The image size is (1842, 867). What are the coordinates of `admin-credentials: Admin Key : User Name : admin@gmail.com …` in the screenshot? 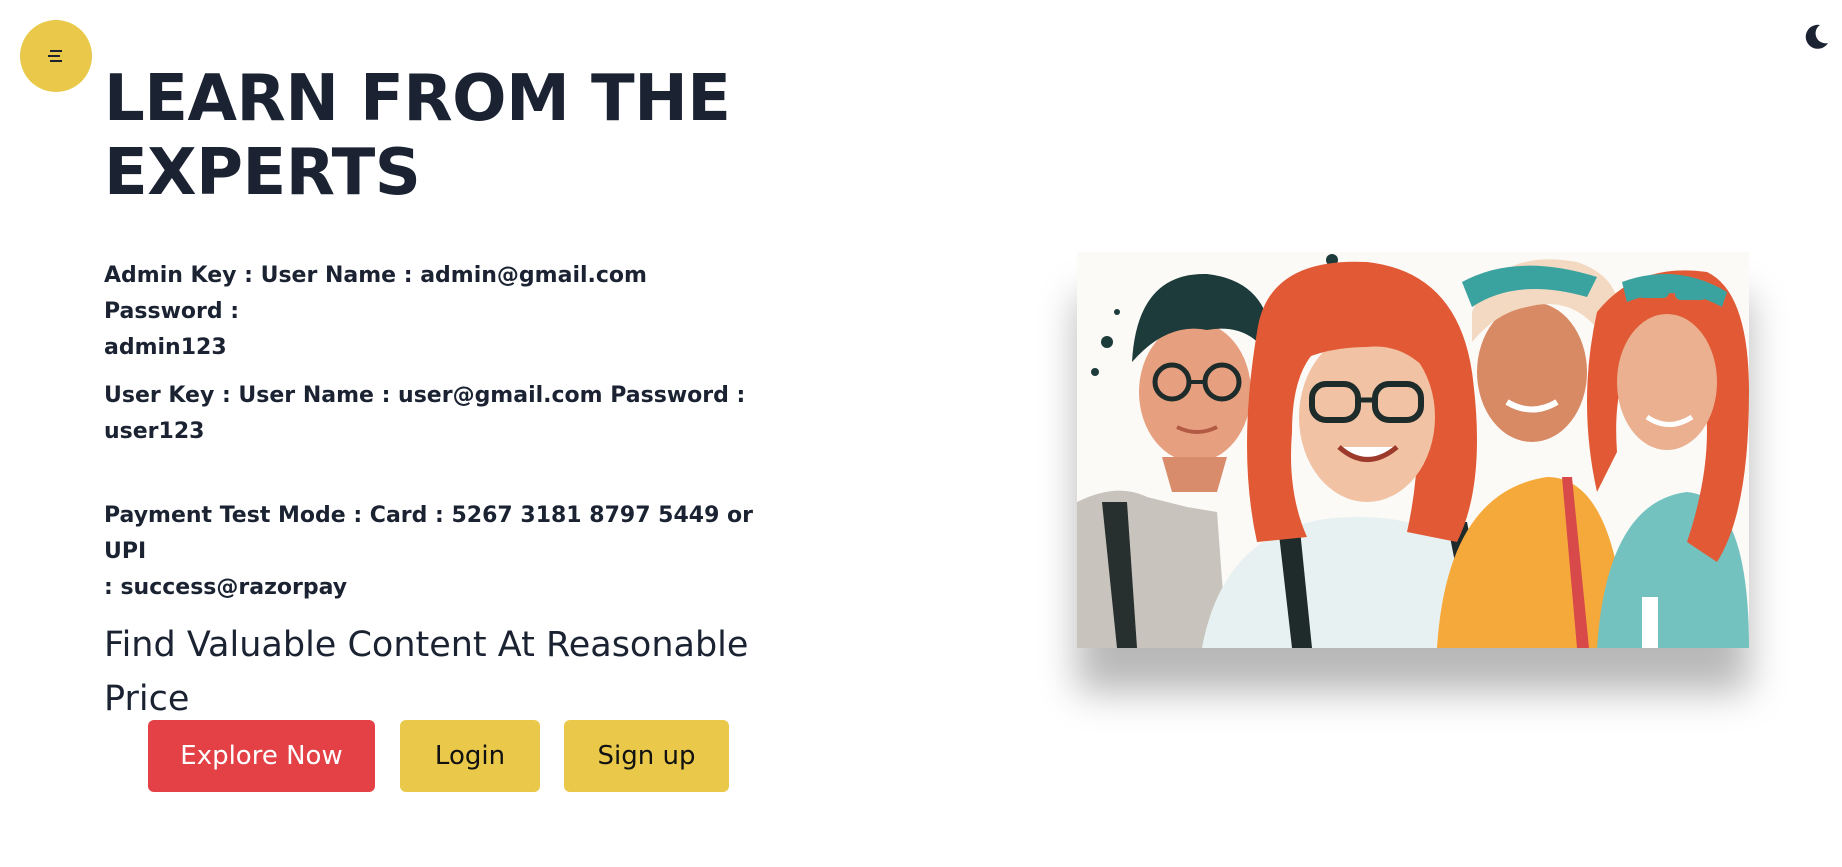 It's located at (434, 312).